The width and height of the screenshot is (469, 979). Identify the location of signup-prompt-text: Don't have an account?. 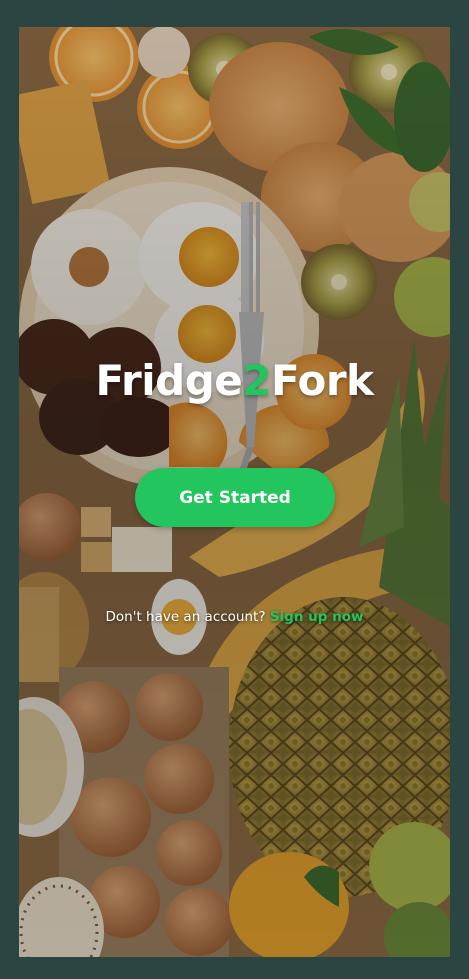
(185, 617).